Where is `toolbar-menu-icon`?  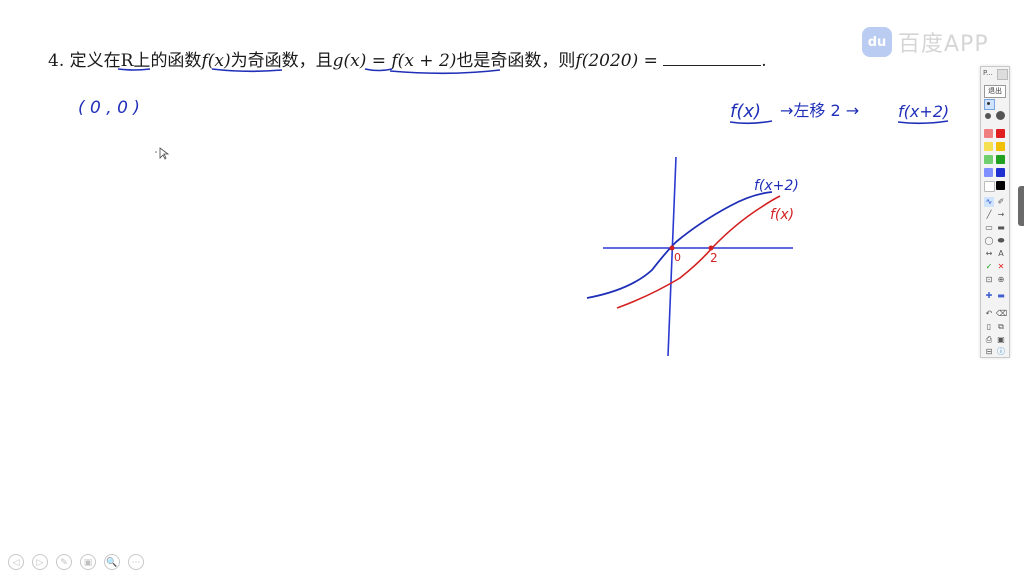
toolbar-menu-icon is located at coordinates (1002, 74).